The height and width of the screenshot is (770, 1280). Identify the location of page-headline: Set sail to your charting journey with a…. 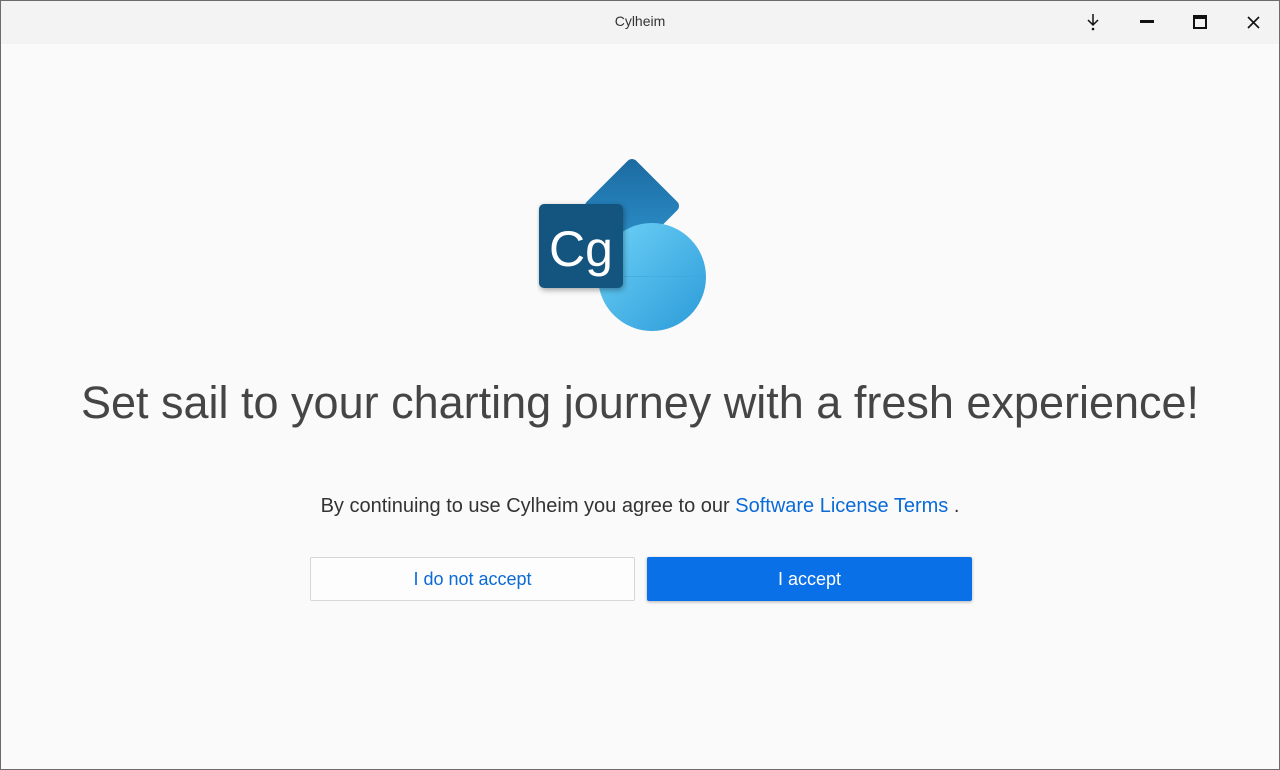
(640, 402).